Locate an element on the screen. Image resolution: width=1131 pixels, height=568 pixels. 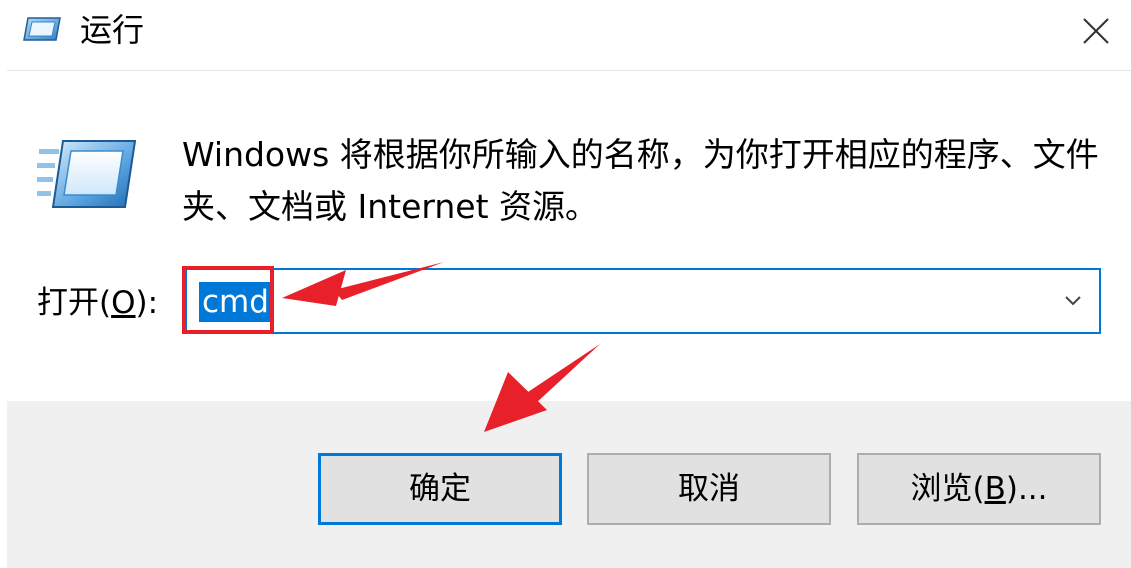
close-icon is located at coordinates (1095, 31).